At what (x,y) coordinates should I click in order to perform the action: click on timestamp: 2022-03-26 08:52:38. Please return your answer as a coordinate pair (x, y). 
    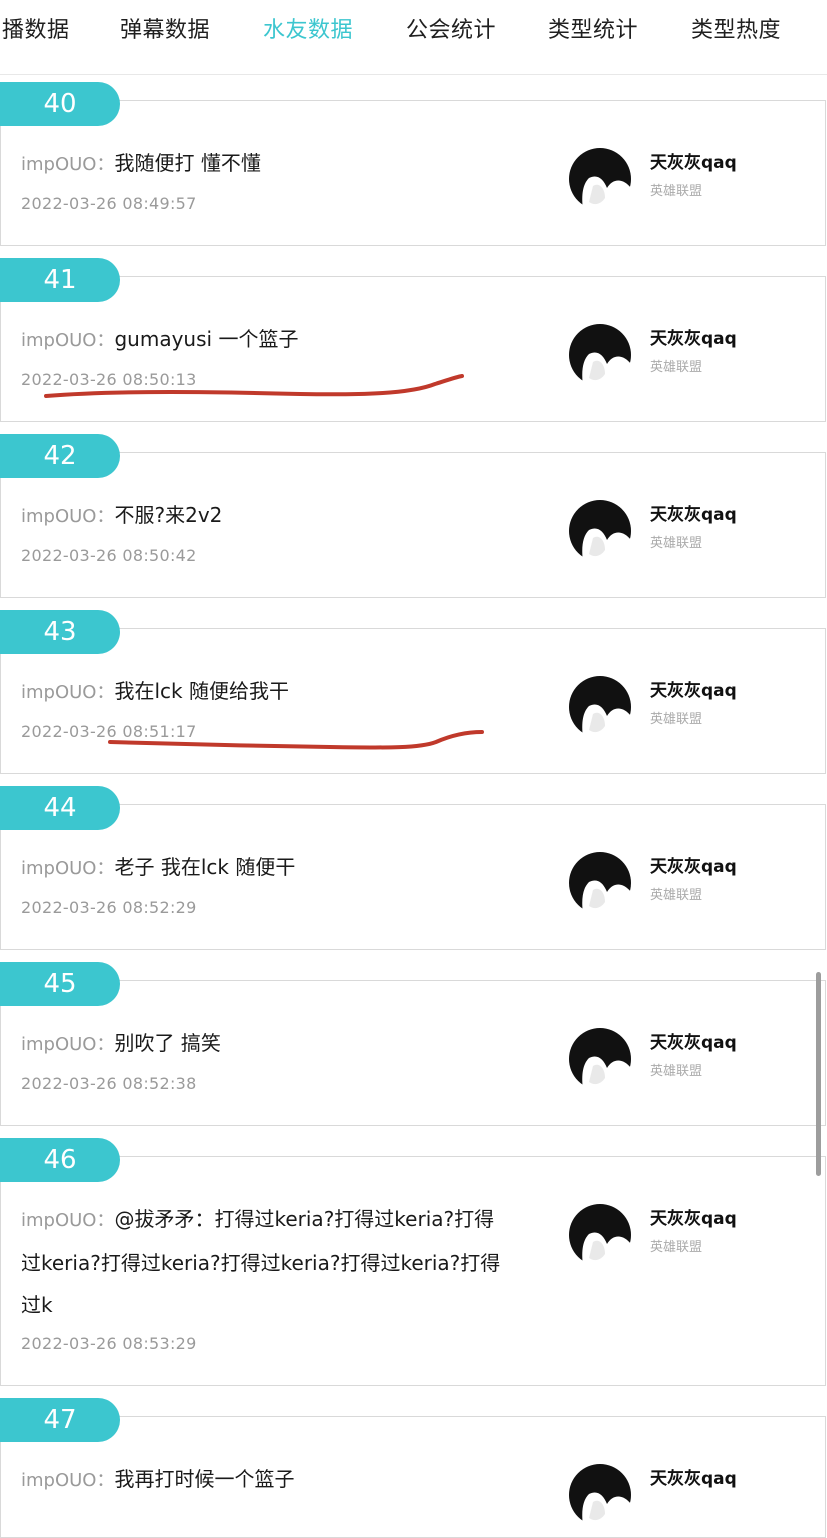
    Looking at the image, I should click on (109, 1083).